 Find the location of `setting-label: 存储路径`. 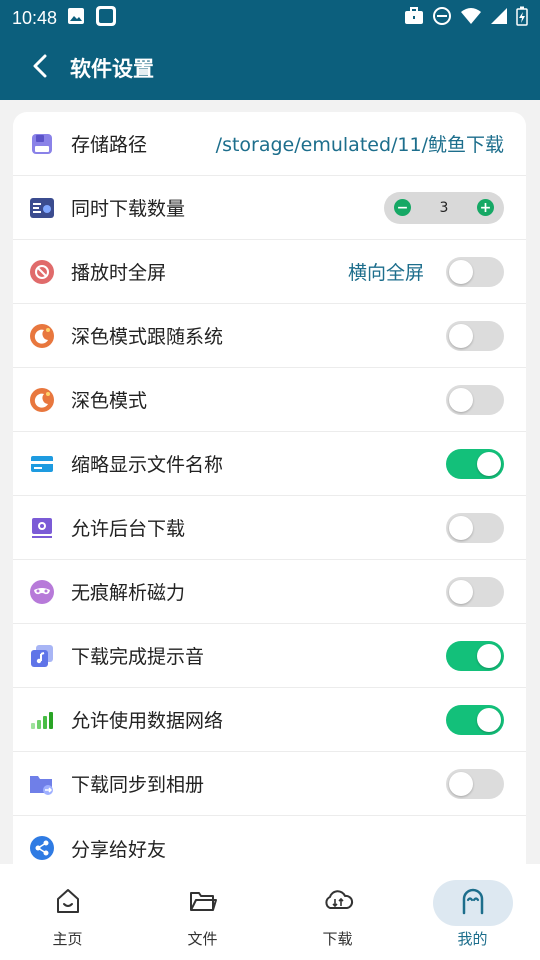

setting-label: 存储路径 is located at coordinates (109, 145).